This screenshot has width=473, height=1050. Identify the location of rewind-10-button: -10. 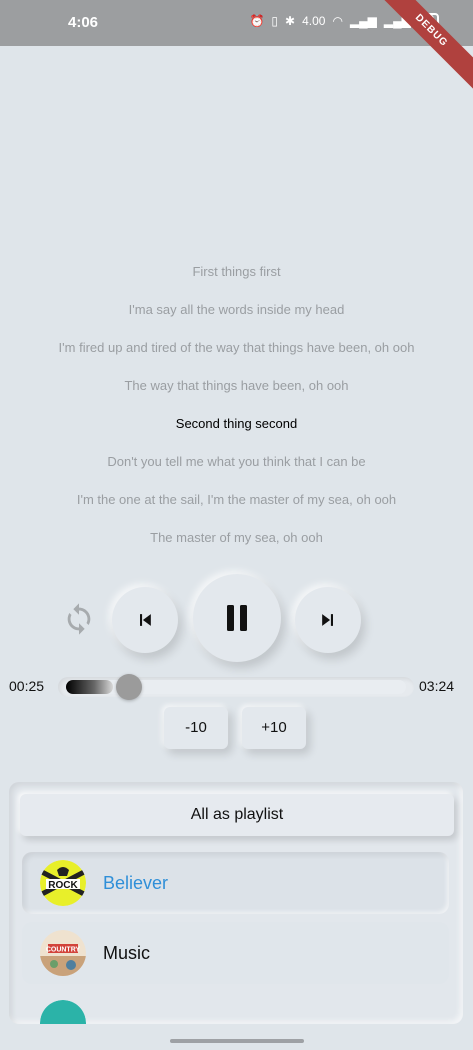
(196, 728).